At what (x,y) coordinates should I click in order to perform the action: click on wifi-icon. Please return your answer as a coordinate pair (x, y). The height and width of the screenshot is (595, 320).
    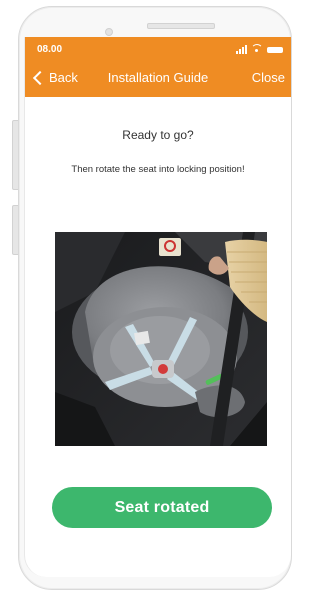
    Looking at the image, I should click on (257, 49).